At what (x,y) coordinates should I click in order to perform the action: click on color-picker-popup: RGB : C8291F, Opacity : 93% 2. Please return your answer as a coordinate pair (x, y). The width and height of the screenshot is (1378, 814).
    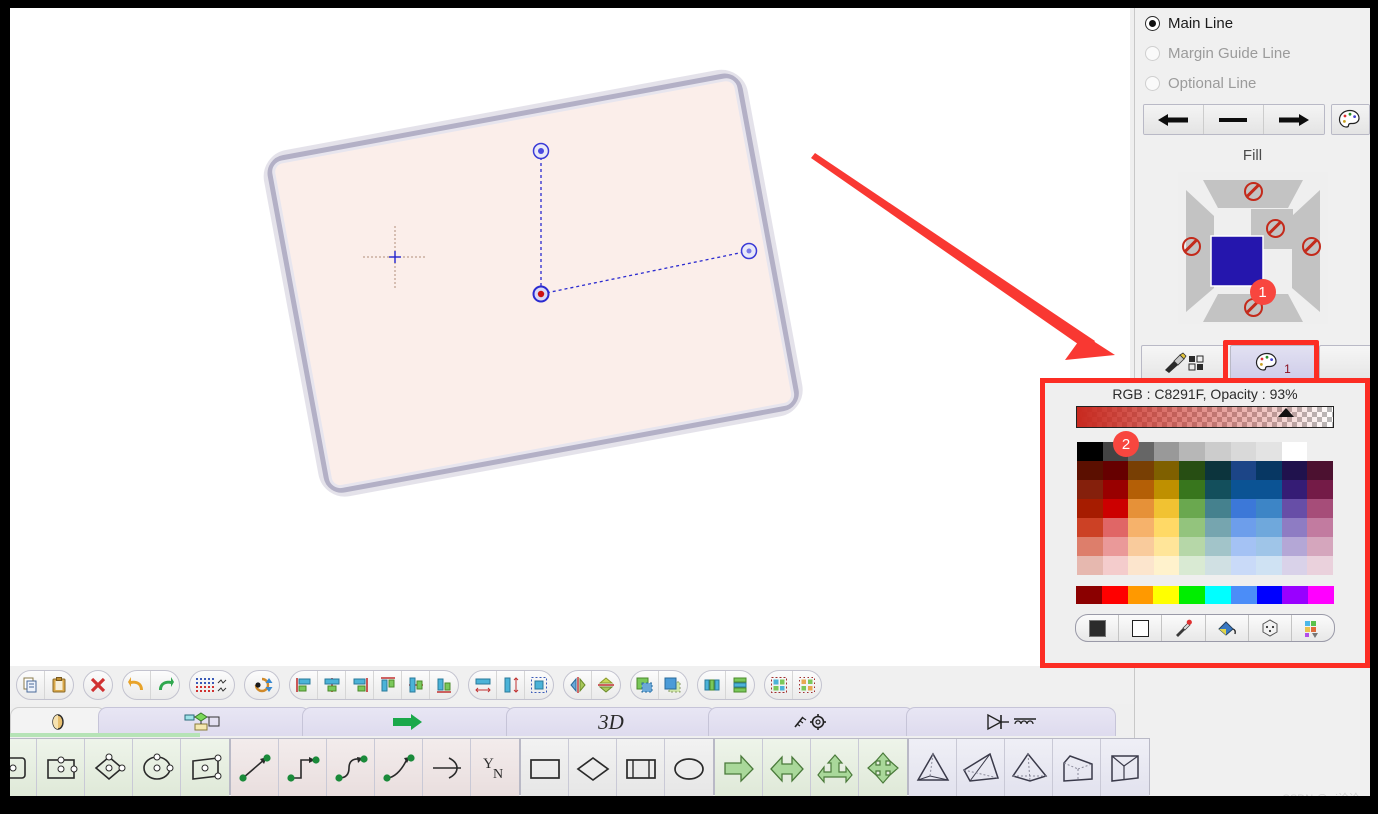
    Looking at the image, I should click on (1205, 523).